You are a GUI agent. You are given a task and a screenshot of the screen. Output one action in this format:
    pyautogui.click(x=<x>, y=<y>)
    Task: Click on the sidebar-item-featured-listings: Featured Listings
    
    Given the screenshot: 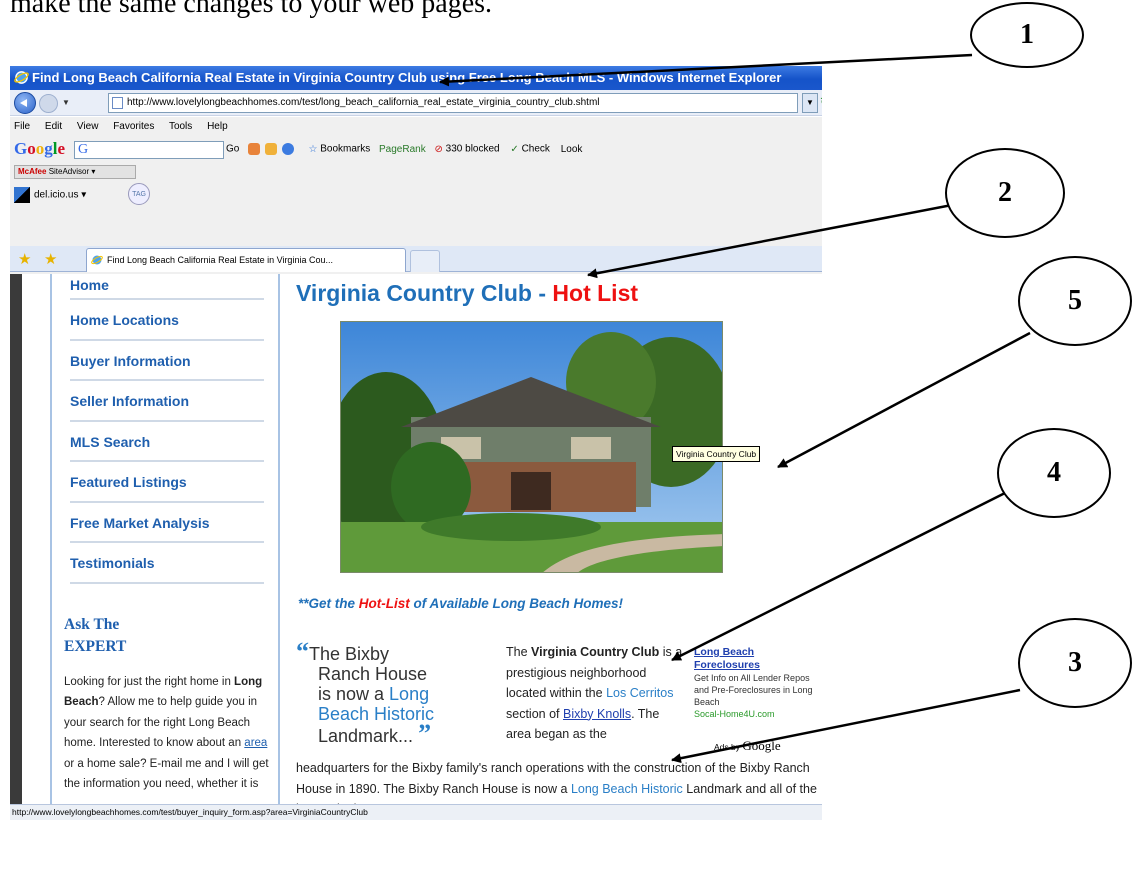 What is the action you would take?
    pyautogui.click(x=167, y=482)
    